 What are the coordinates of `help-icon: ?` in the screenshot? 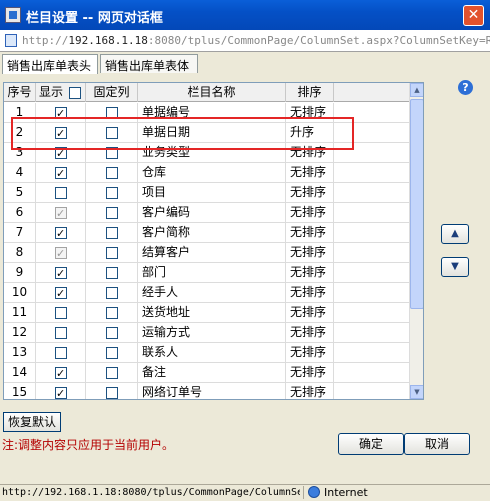 It's located at (465, 87).